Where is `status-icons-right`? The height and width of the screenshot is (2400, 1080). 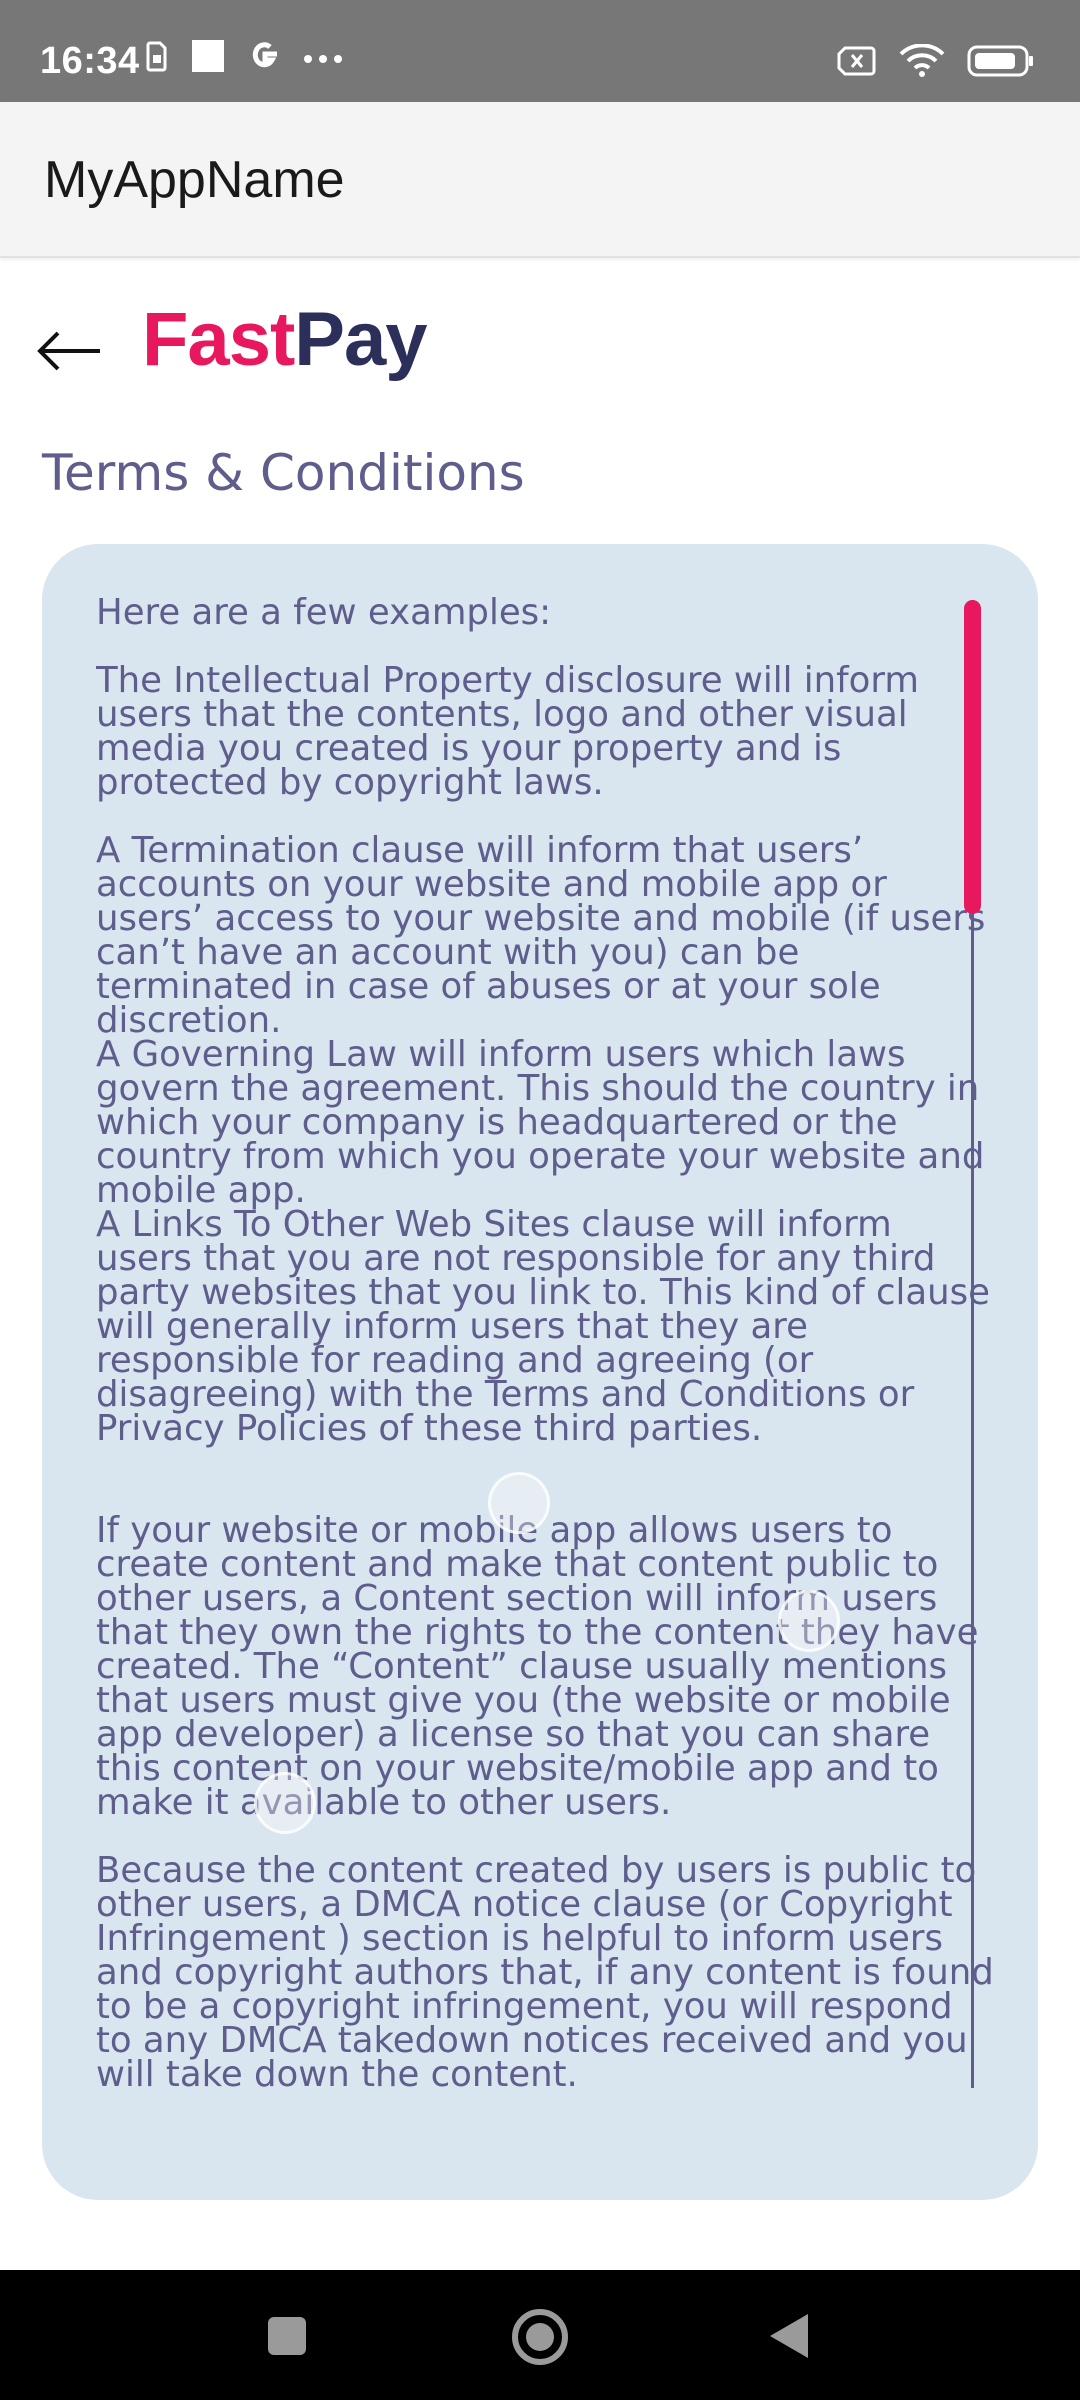 status-icons-right is located at coordinates (936, 62).